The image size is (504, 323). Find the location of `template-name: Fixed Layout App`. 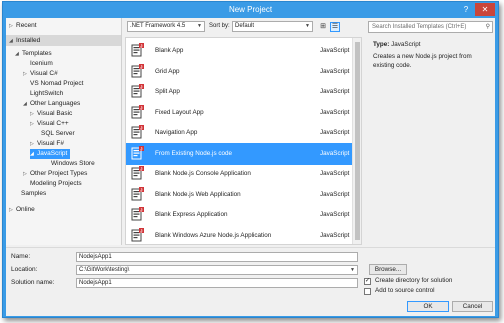

template-name: Fixed Layout App is located at coordinates (179, 112).